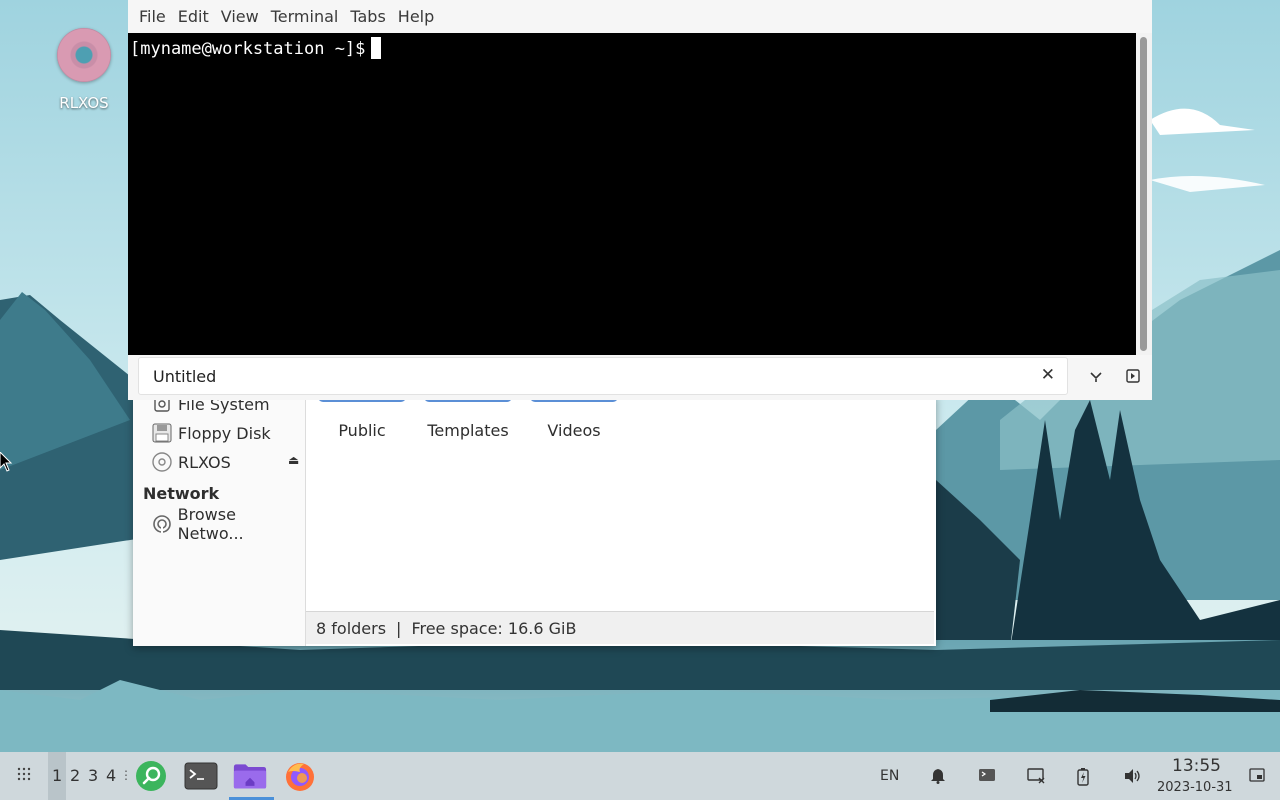  What do you see at coordinates (75, 775) in the screenshot?
I see `workspace-2: 2` at bounding box center [75, 775].